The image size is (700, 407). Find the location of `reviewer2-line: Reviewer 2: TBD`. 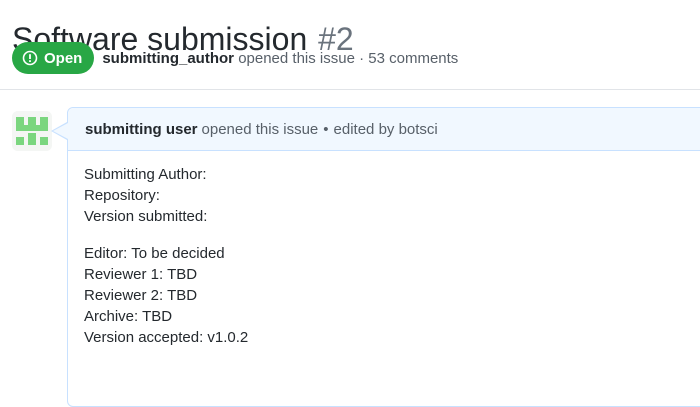

reviewer2-line: Reviewer 2: TBD is located at coordinates (141, 295).